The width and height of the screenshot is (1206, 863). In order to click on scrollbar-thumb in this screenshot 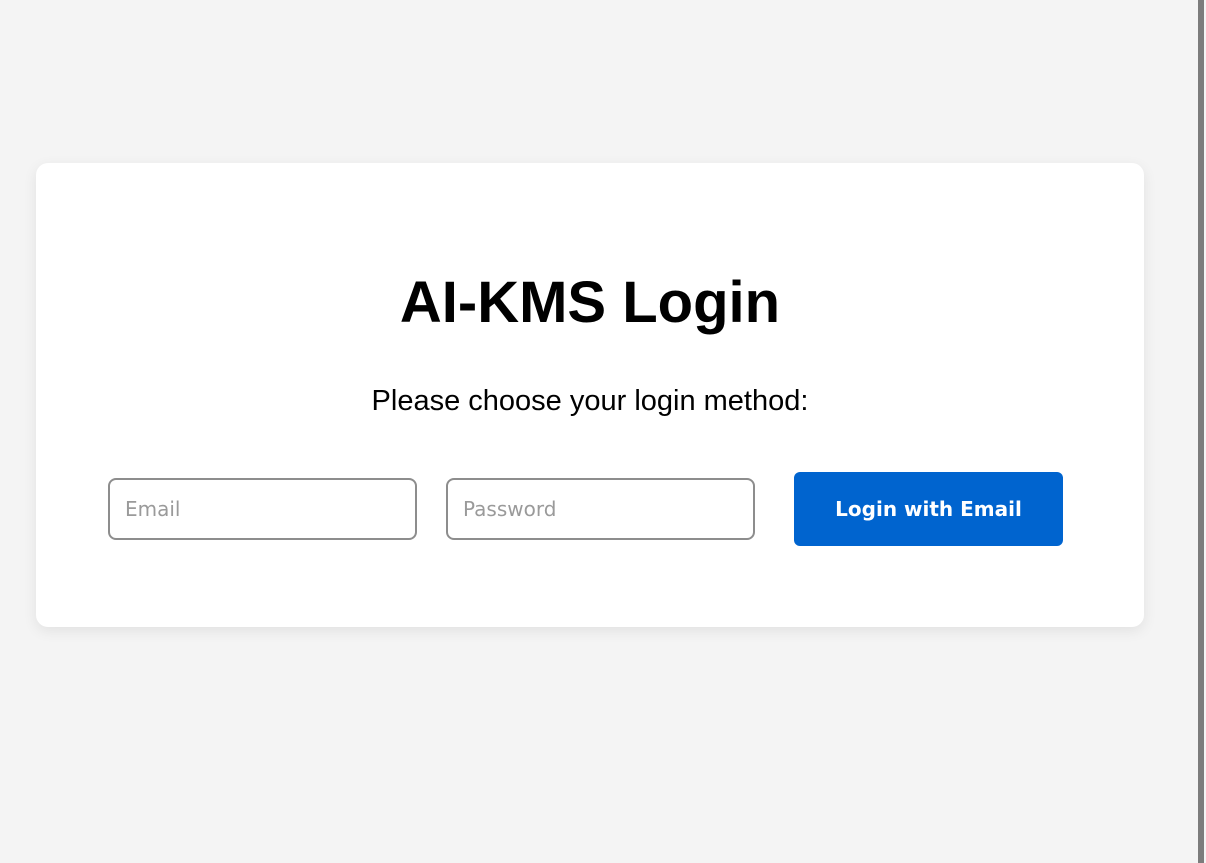, I will do `click(1201, 431)`.